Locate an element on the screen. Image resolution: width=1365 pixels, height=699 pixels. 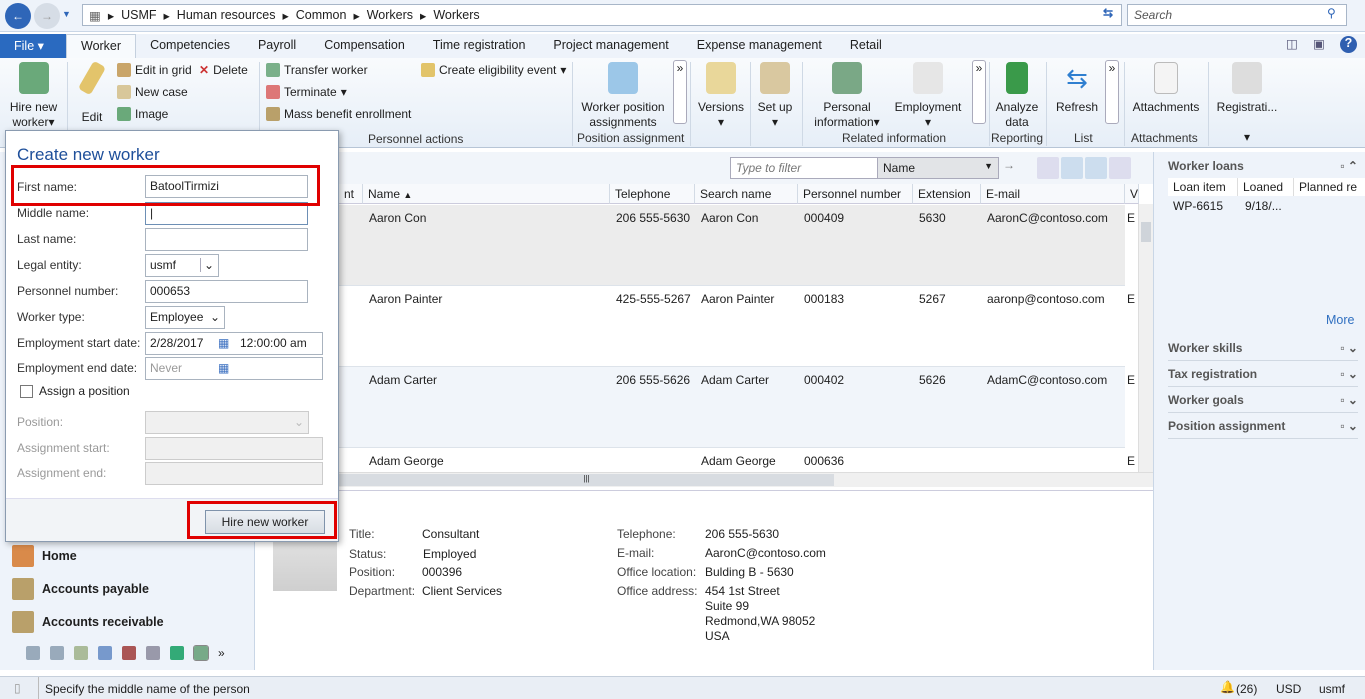
registration-button: Registrati... ▾ is located at coordinates (1247, 103).